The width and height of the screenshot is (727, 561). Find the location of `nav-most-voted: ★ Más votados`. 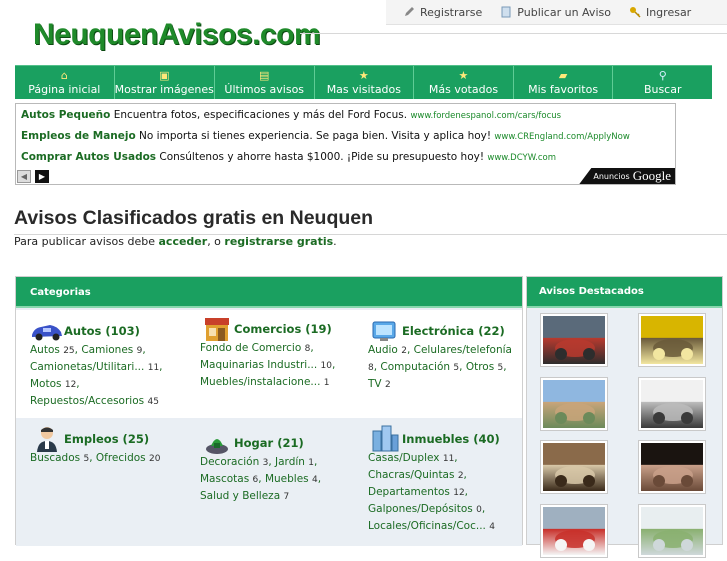

nav-most-voted: ★ Más votados is located at coordinates (464, 82).